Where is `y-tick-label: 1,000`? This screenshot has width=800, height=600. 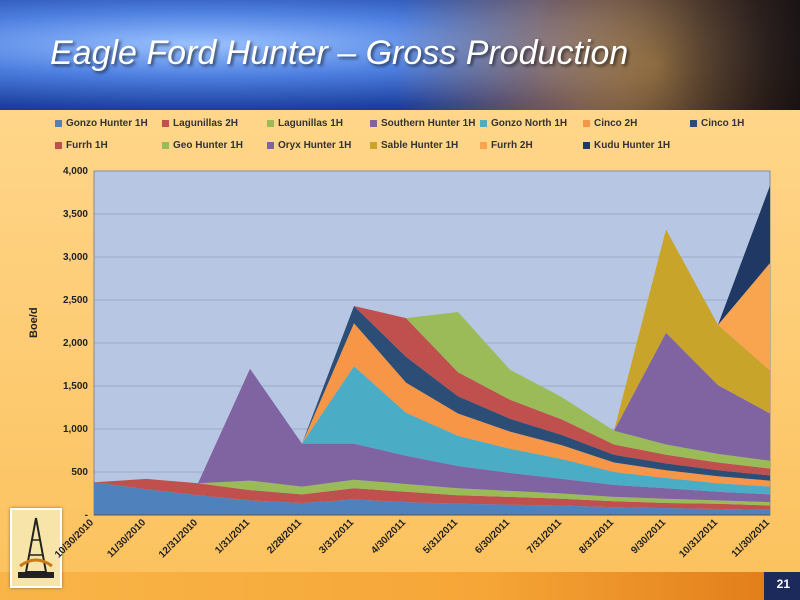
y-tick-label: 1,000 is located at coordinates (75, 429).